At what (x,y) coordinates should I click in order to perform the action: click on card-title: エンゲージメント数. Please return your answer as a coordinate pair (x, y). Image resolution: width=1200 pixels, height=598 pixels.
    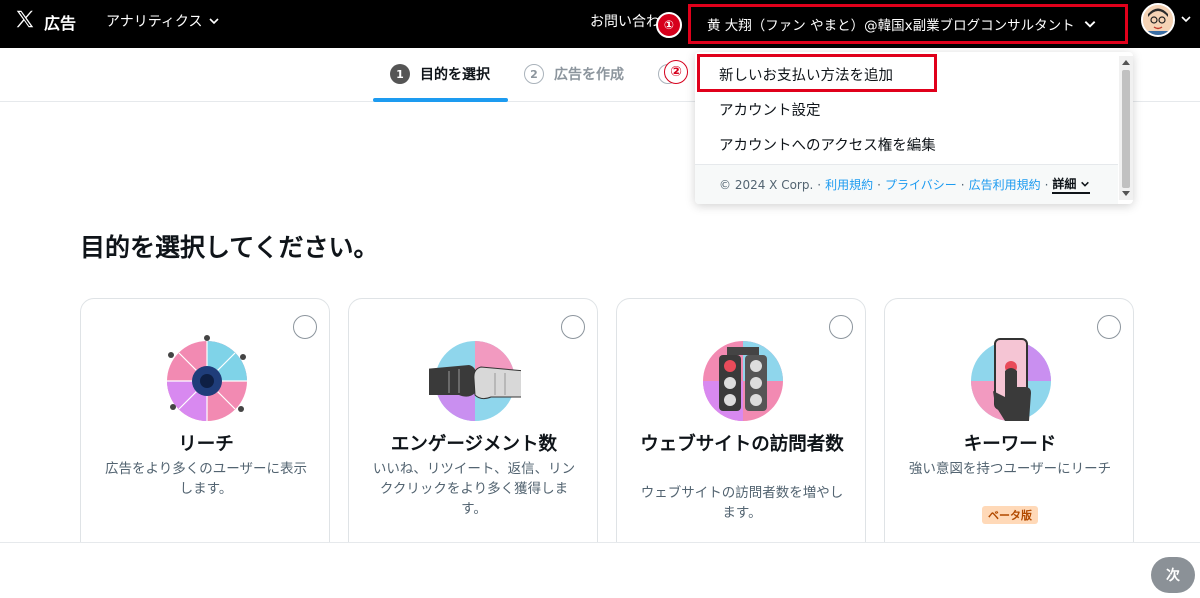
    Looking at the image, I should click on (474, 444).